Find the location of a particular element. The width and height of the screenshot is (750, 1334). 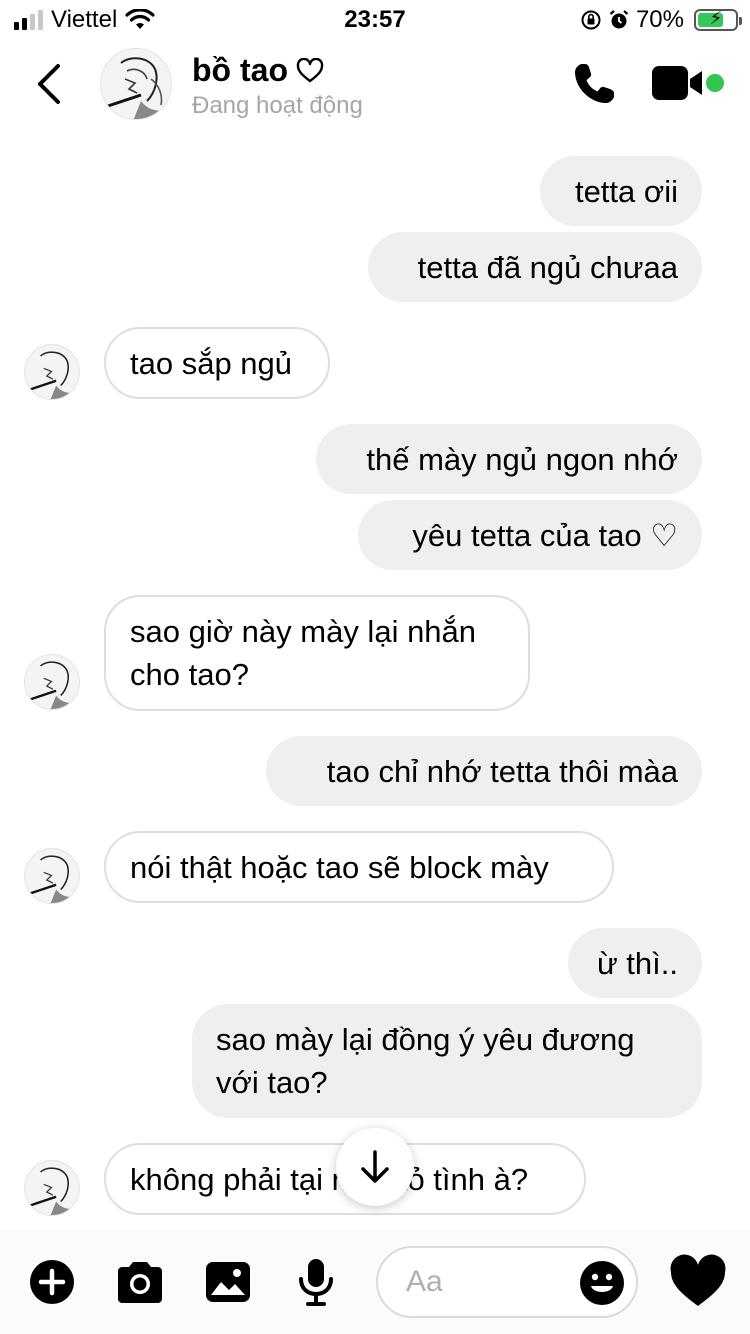

emoji-icon is located at coordinates (602, 1283).